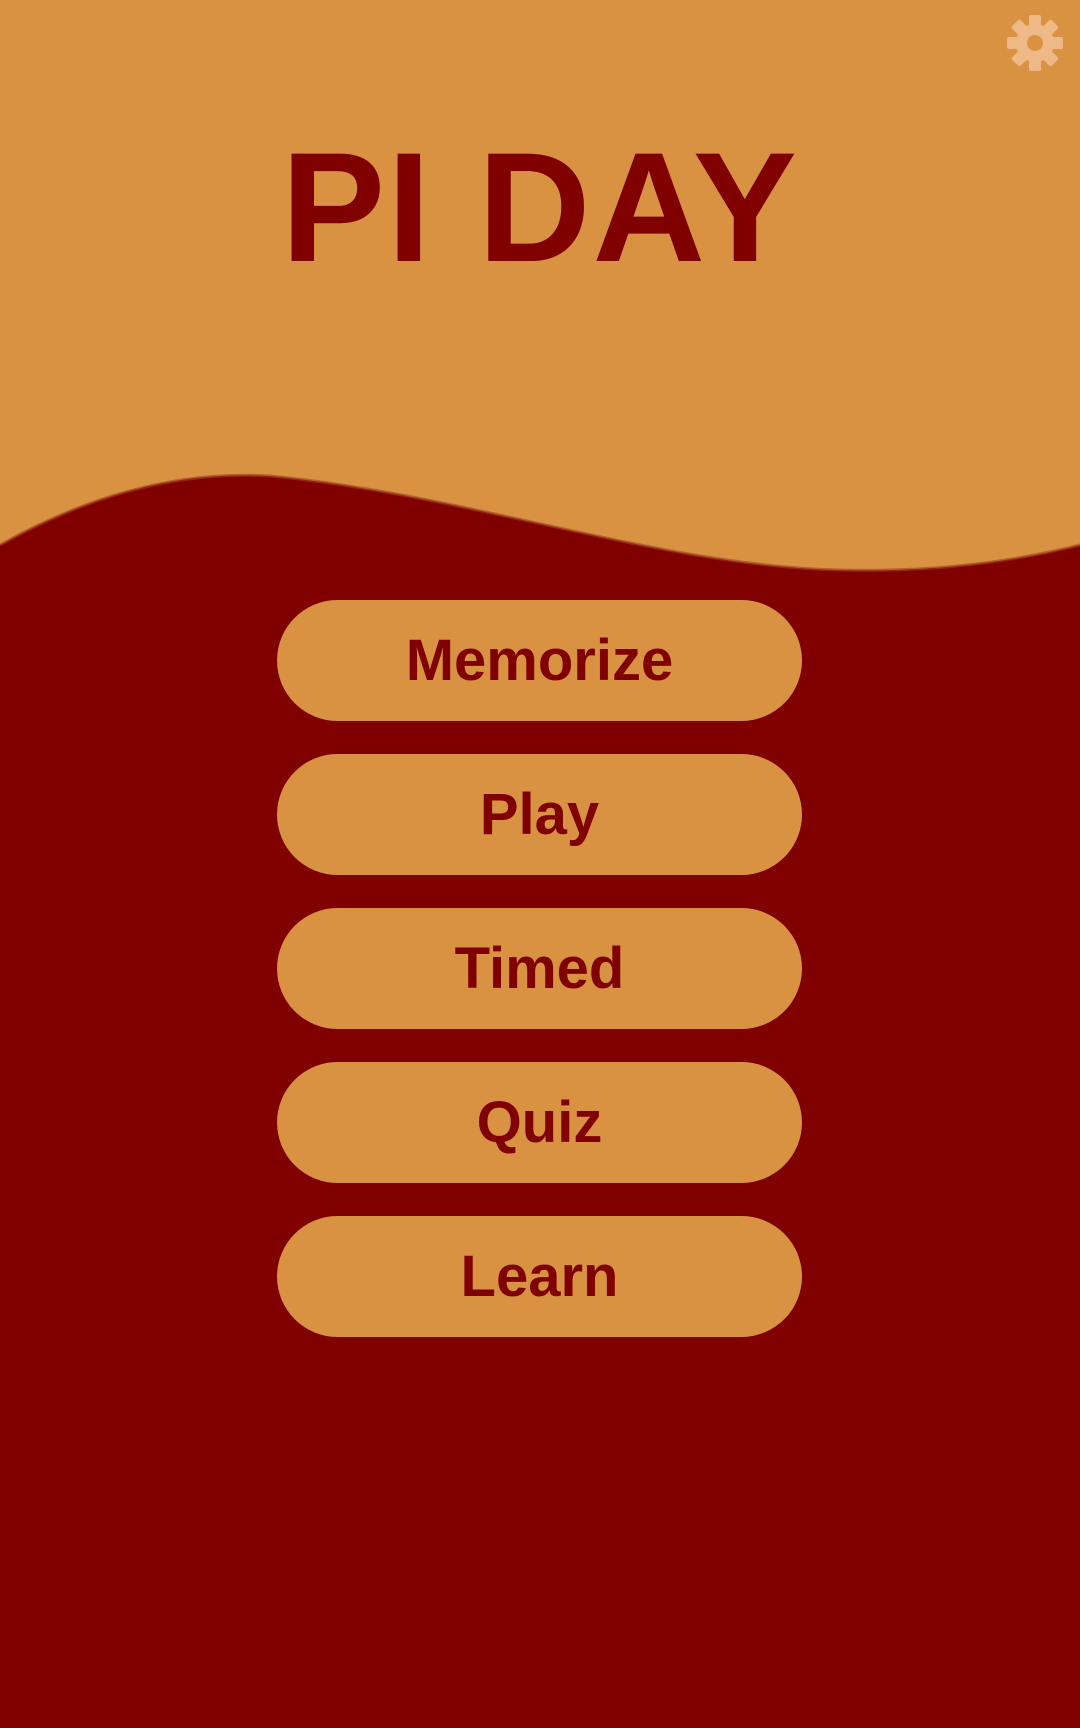 The image size is (1080, 1728). Describe the element at coordinates (540, 208) in the screenshot. I see `page-title: PI DAY` at that location.